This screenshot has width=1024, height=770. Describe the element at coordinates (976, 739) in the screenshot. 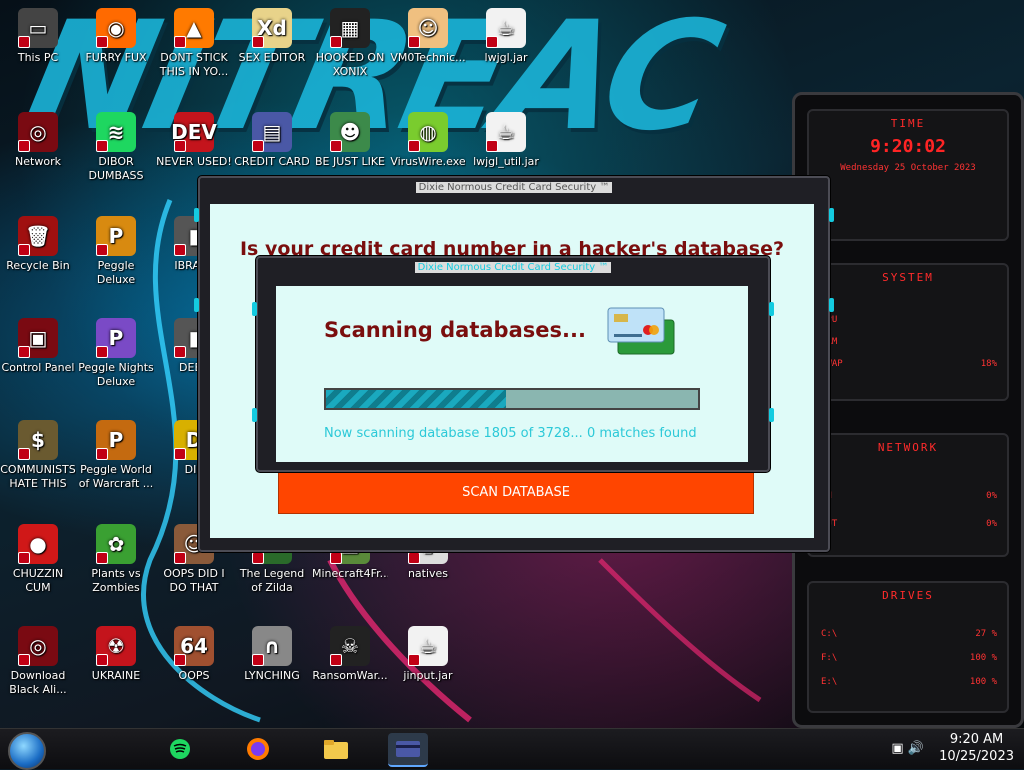

I see `taskbar-time: 9:20 AM` at that location.